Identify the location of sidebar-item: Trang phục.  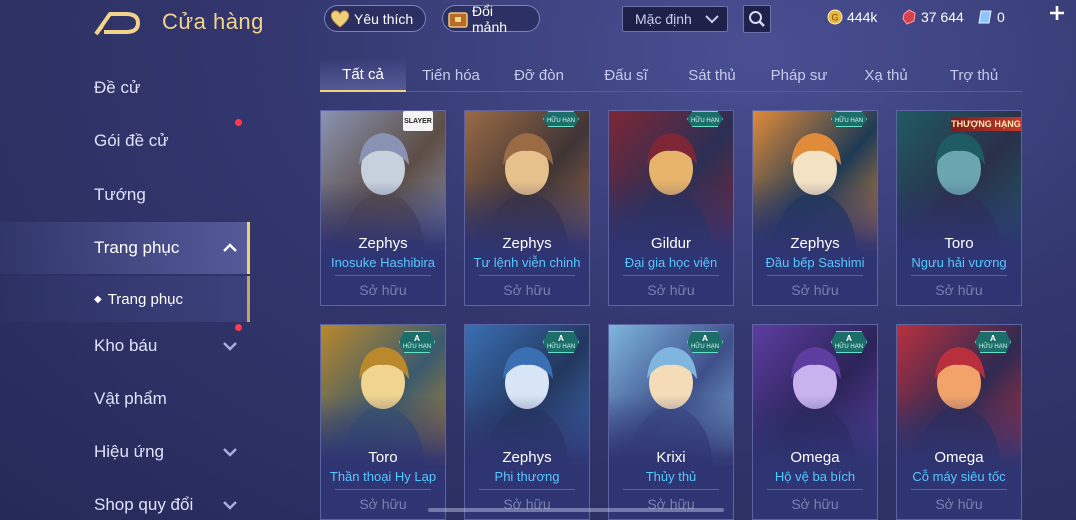
(125, 248).